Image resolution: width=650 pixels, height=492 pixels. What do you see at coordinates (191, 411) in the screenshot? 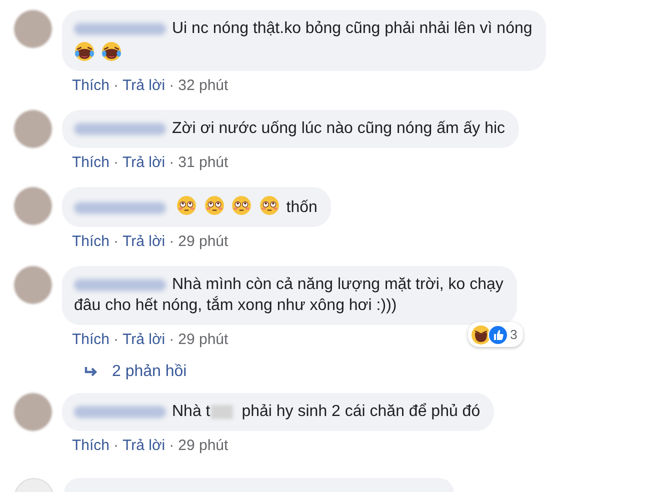
I see `comment-text: Nhà t` at bounding box center [191, 411].